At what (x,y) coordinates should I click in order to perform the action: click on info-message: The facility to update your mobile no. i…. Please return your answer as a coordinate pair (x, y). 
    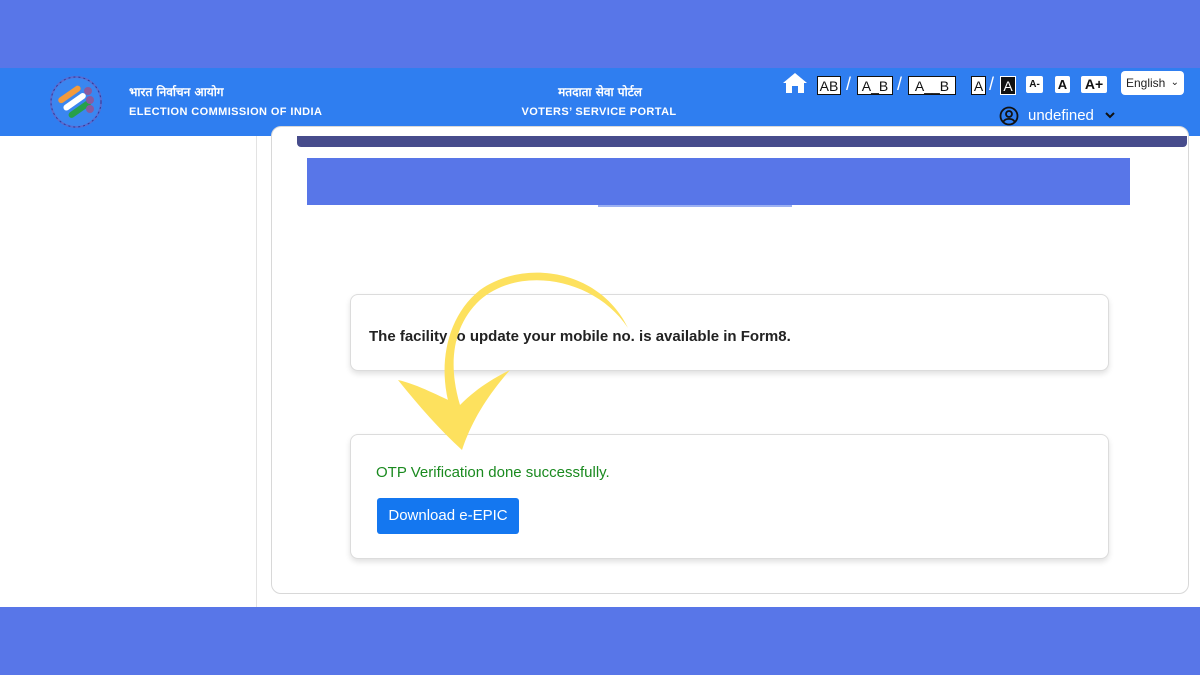
    Looking at the image, I should click on (580, 336).